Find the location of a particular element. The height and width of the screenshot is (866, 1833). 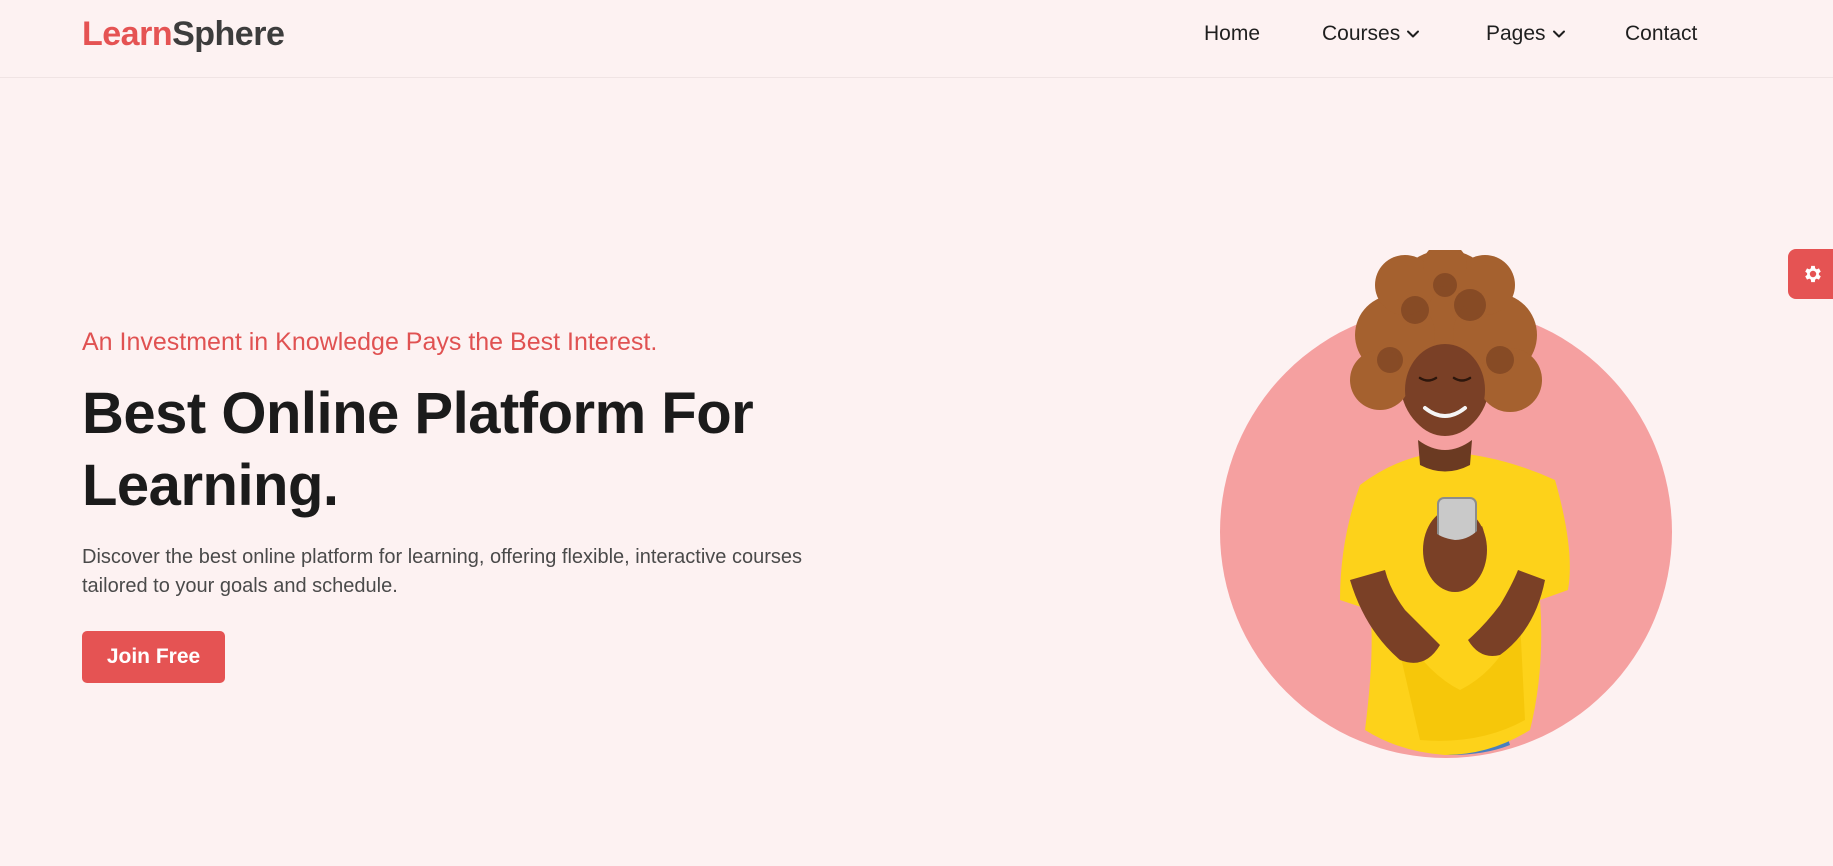

nav-pages-label: Pages is located at coordinates (1516, 33).